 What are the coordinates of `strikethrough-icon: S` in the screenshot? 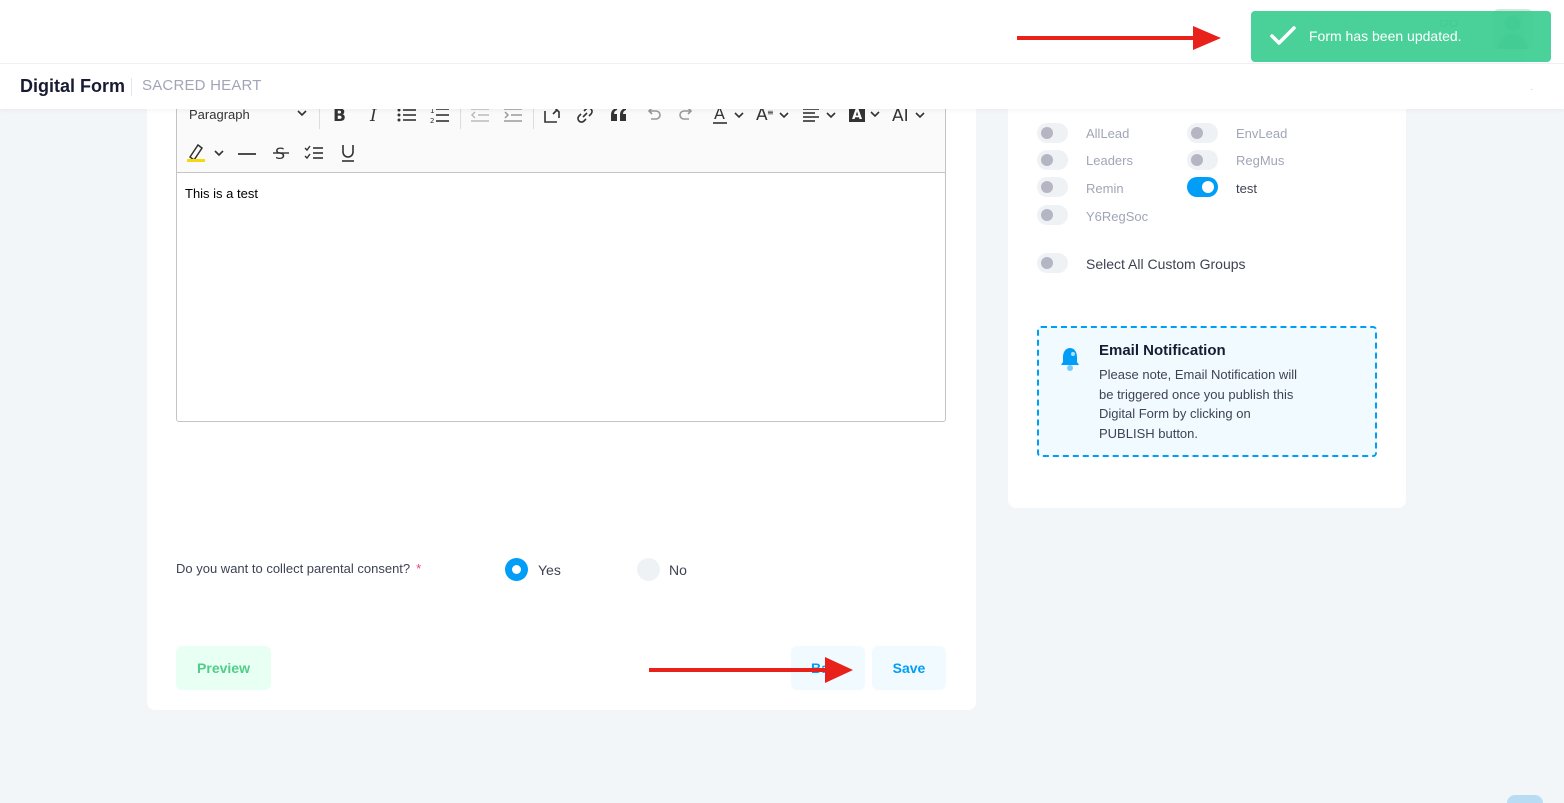 It's located at (281, 153).